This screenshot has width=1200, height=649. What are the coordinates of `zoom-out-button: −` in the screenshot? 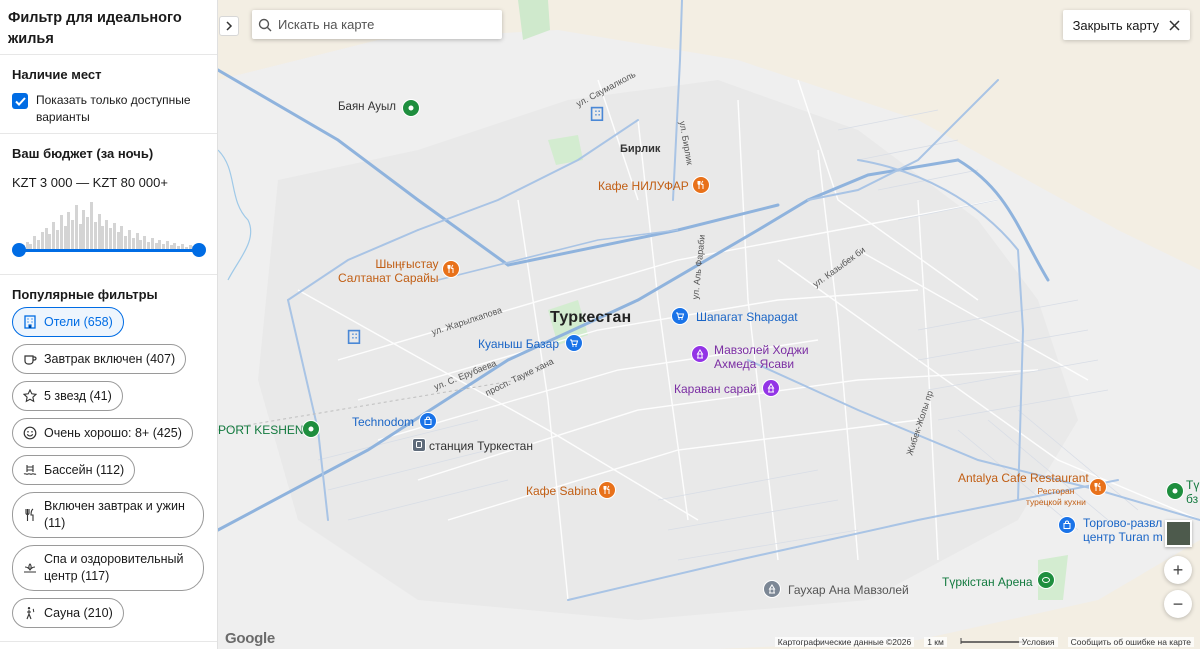 It's located at (1178, 604).